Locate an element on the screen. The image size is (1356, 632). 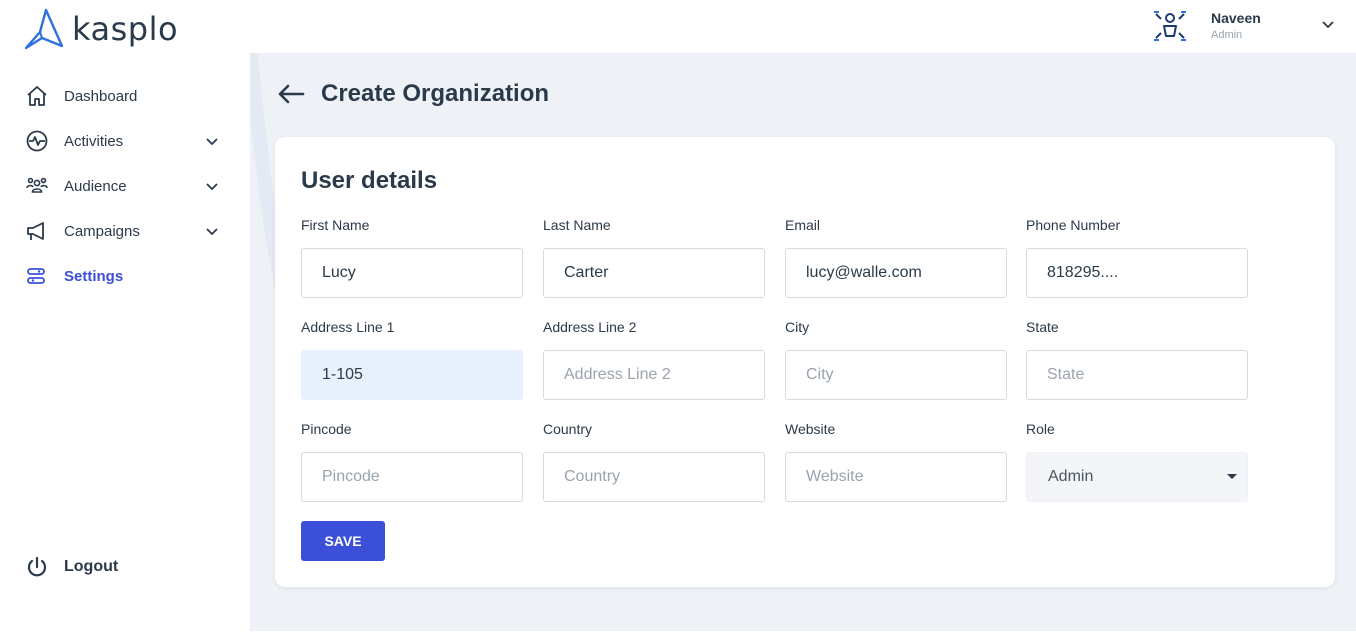
page-header: Create Organization is located at coordinates (412, 94).